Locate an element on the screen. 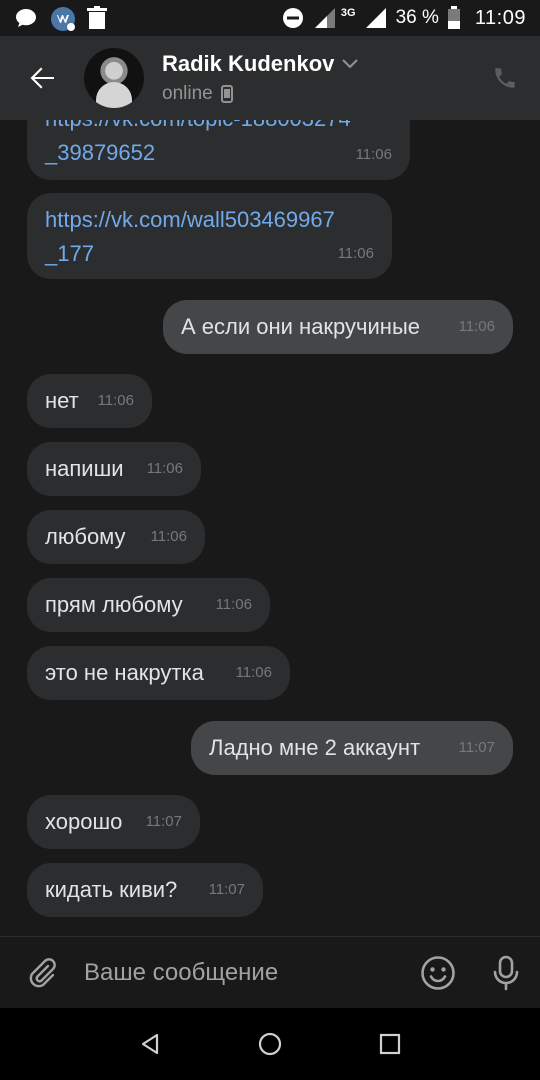  nav-home-icon is located at coordinates (270, 1044).